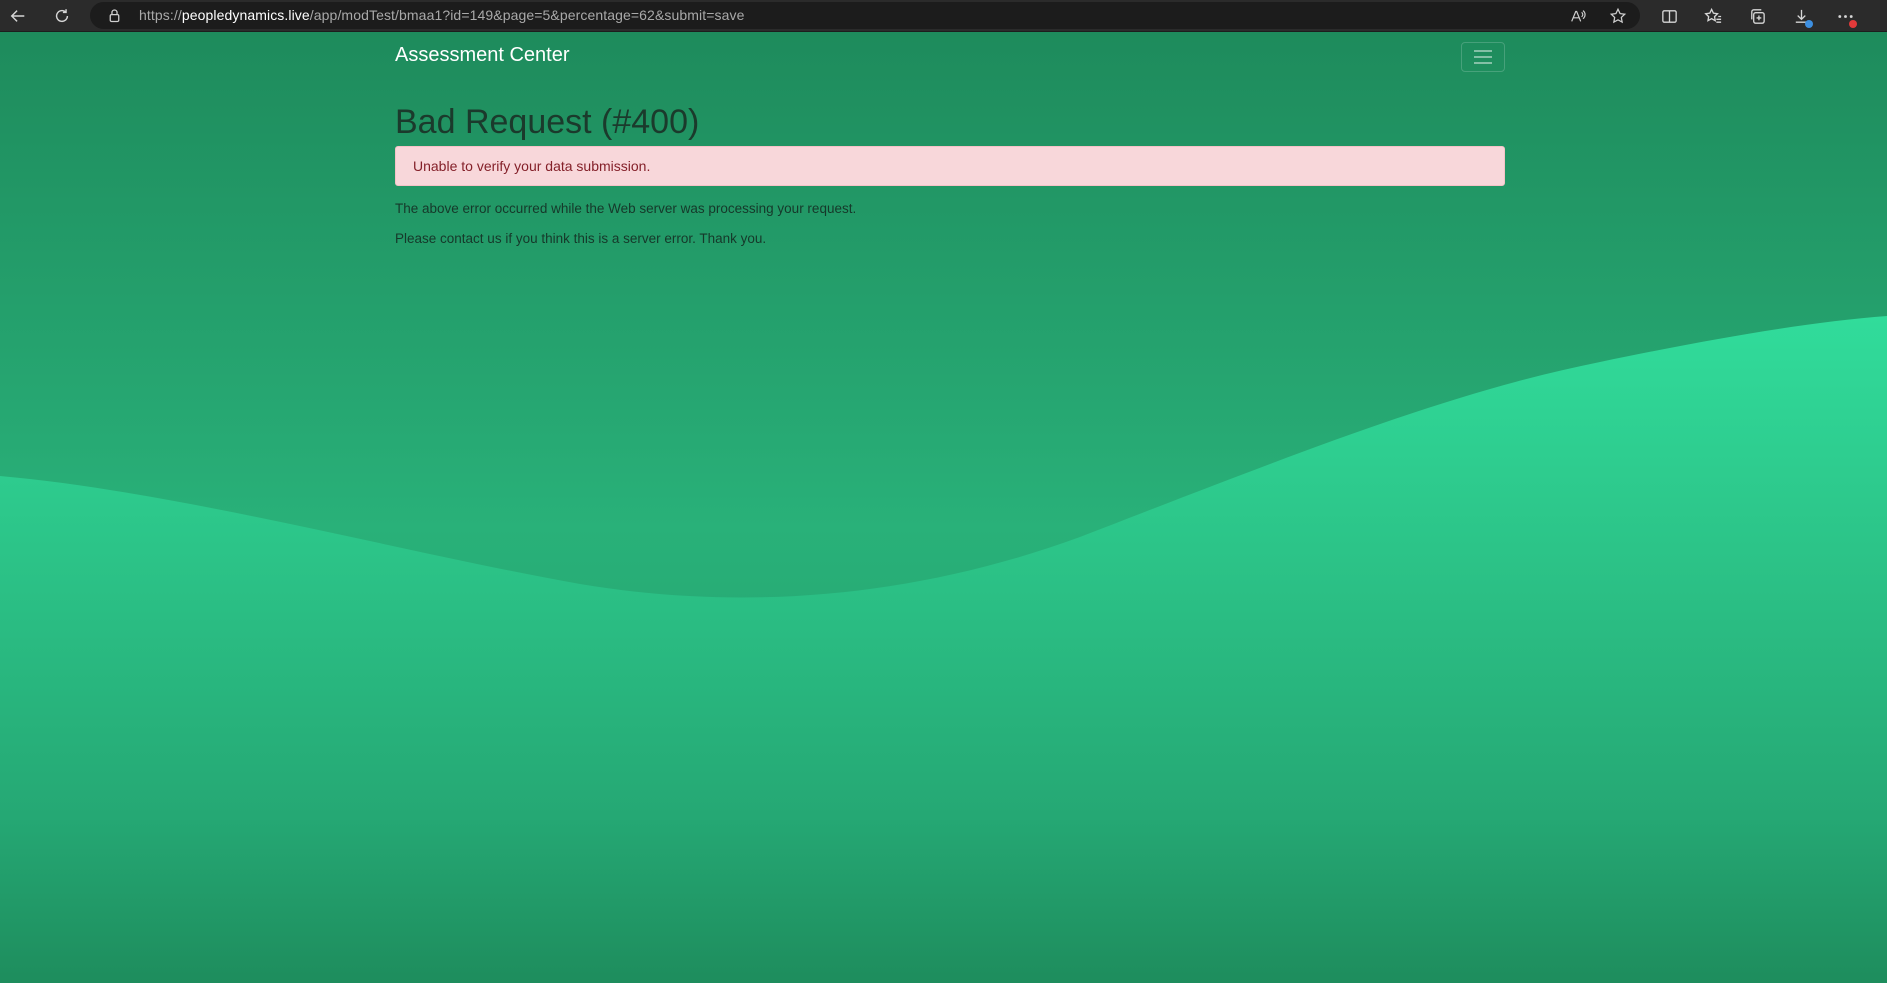  What do you see at coordinates (1618, 16) in the screenshot?
I see `favorite-star-icon` at bounding box center [1618, 16].